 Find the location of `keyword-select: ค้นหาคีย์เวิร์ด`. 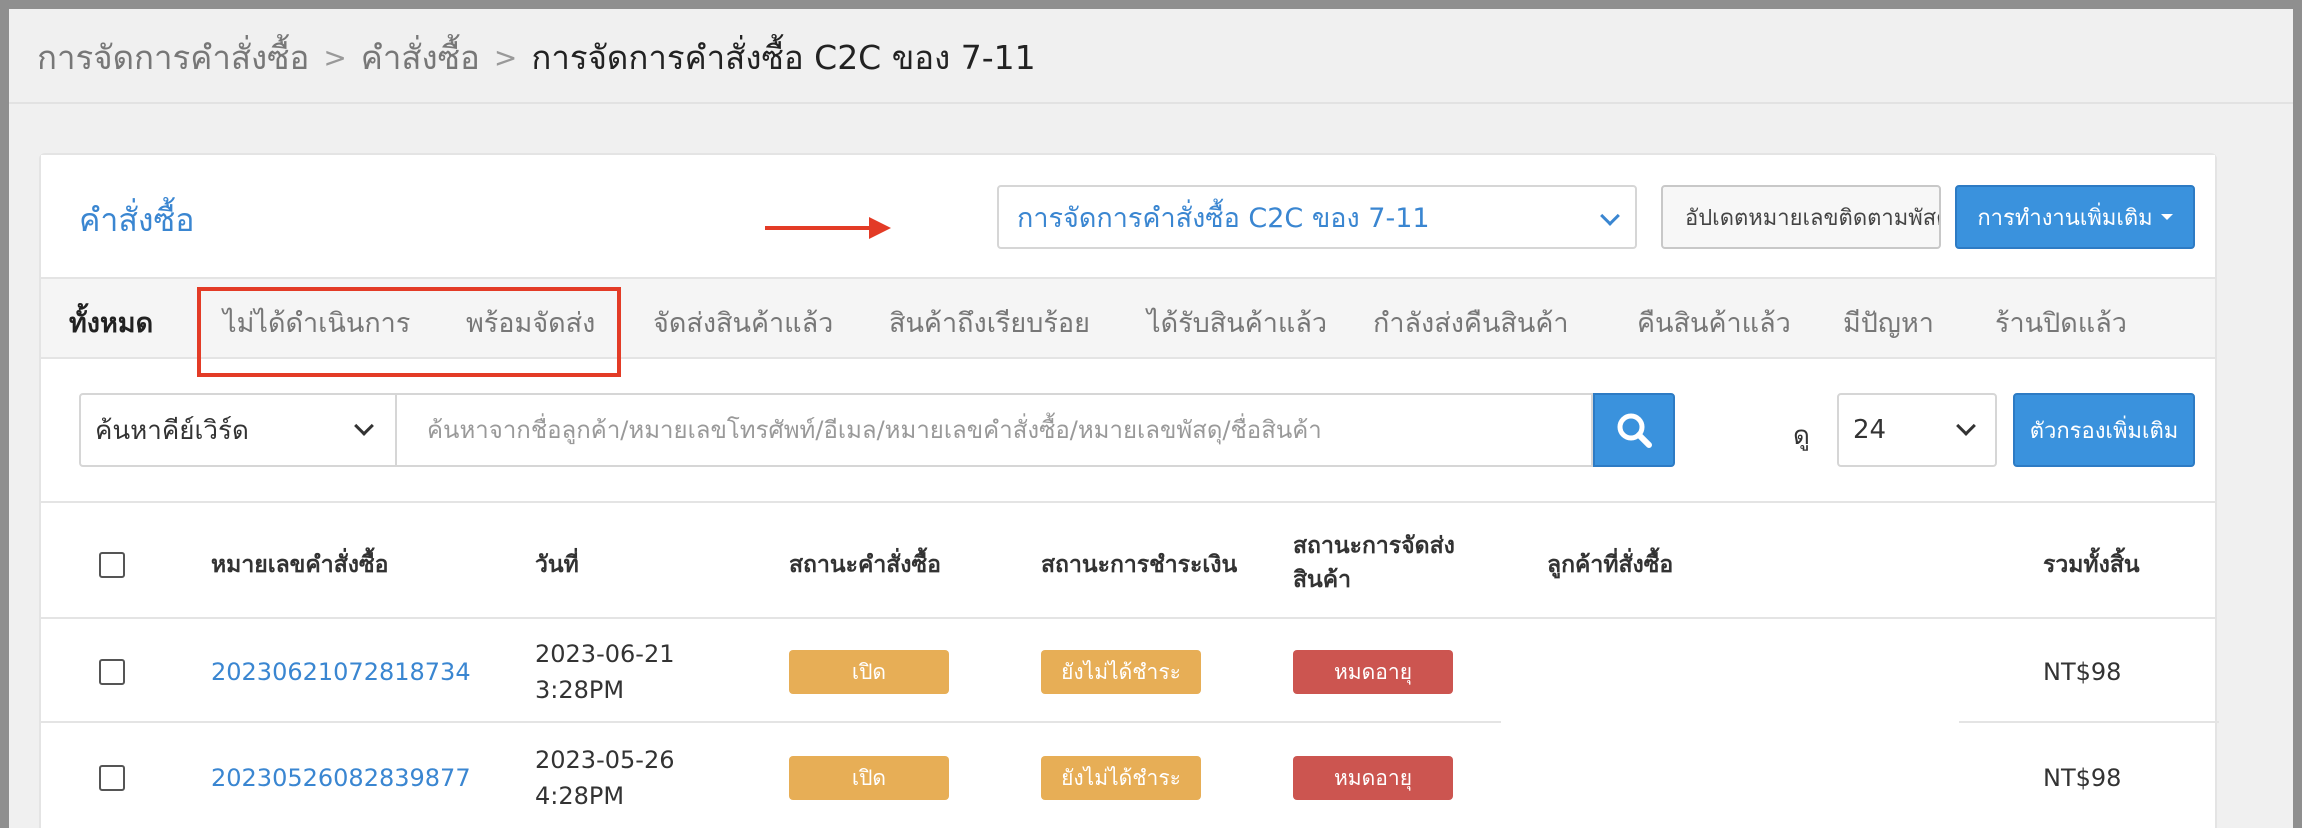

keyword-select: ค้นหาคีย์เวิร์ด is located at coordinates (238, 430).